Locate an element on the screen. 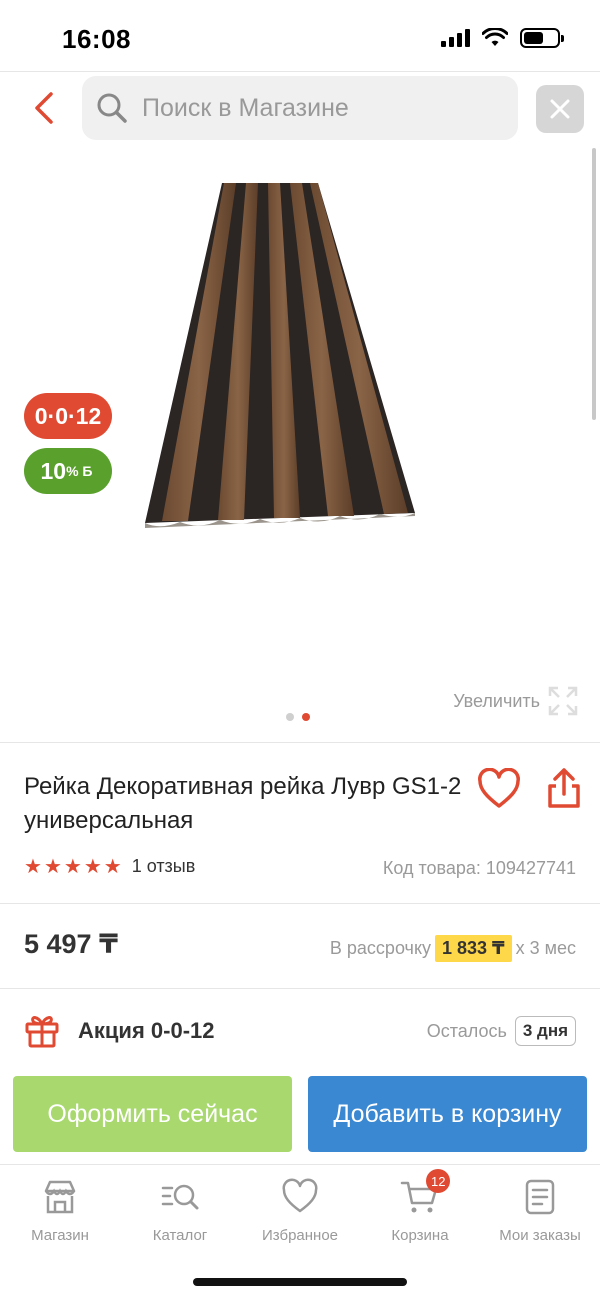 This screenshot has width=600, height=1297. status-icons is located at coordinates (502, 38).